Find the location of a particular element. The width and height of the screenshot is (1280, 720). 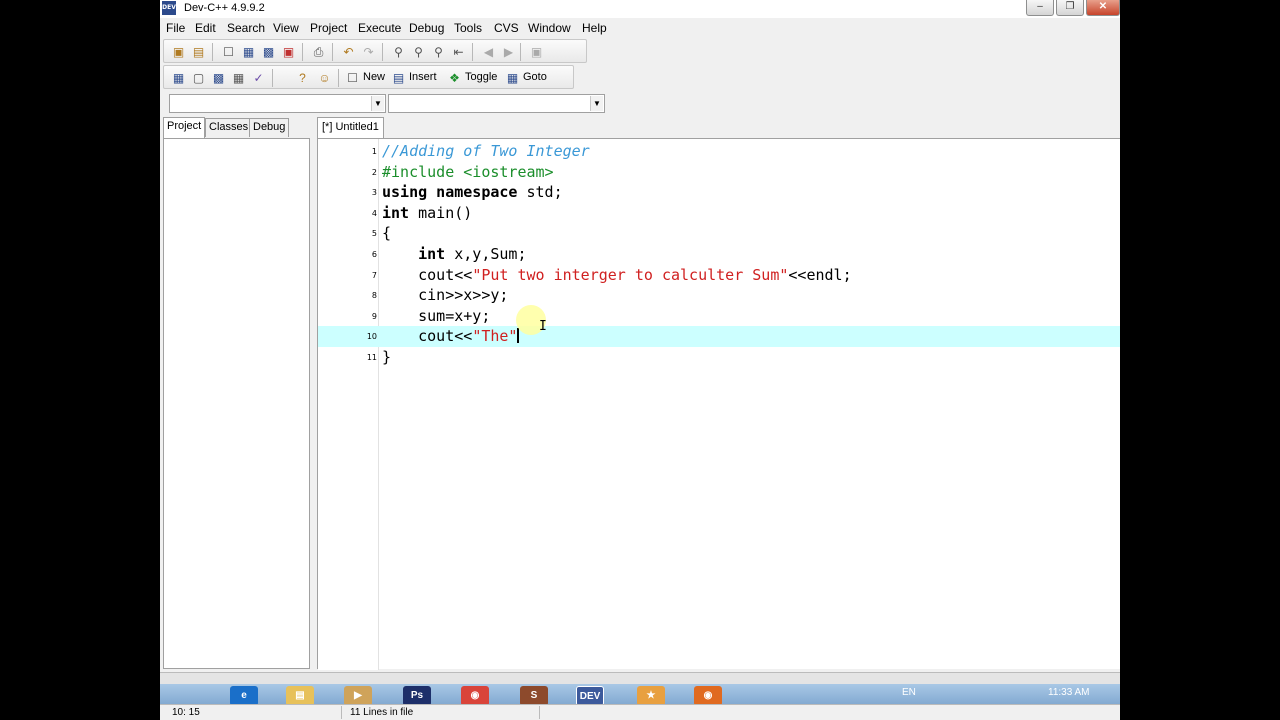

undo-icon: ↶ is located at coordinates (348, 51).